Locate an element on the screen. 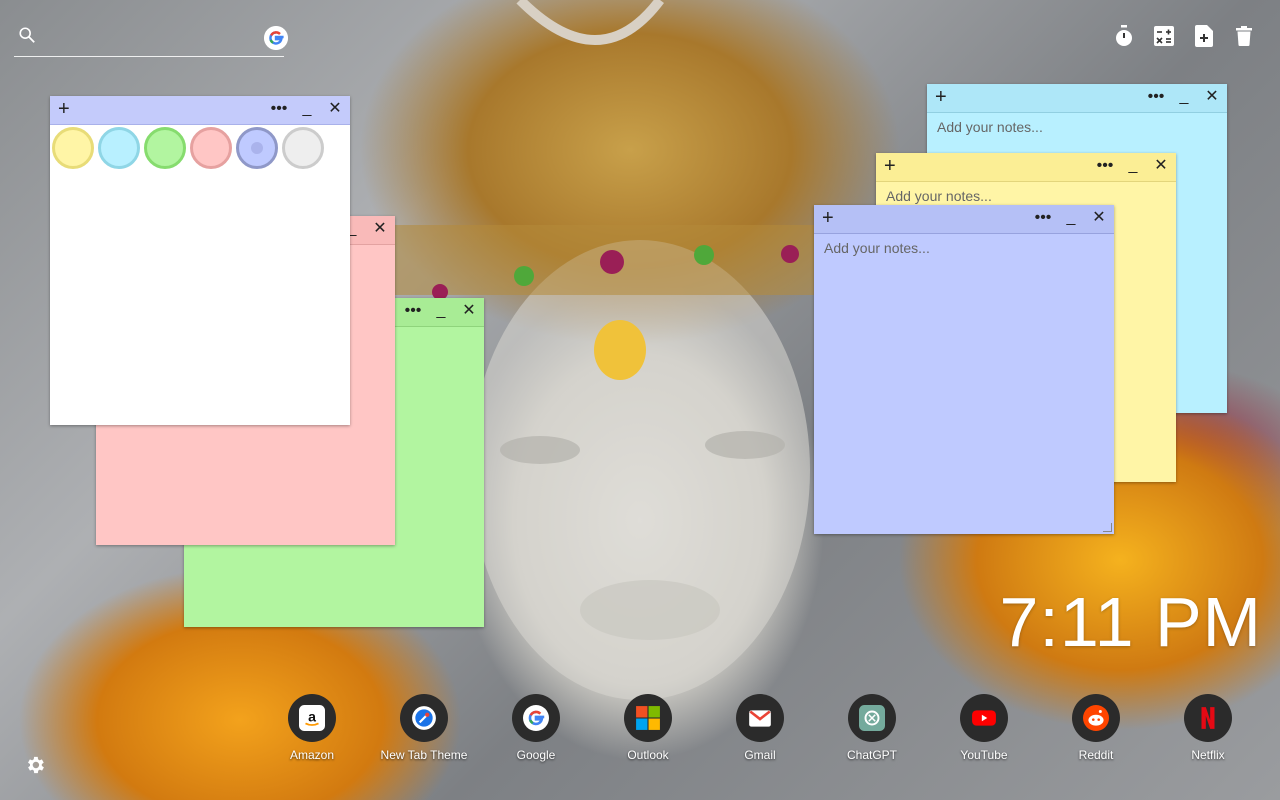 The height and width of the screenshot is (800, 1280). search-input is located at coordinates (145, 39).